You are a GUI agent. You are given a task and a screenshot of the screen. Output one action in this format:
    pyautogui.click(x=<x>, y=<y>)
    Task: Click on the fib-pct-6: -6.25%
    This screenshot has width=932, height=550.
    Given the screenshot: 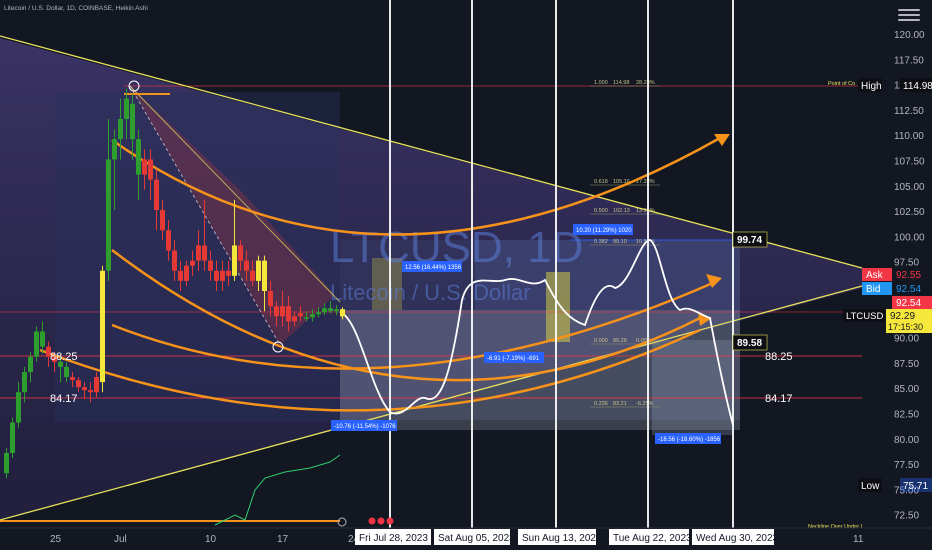 What is the action you would take?
    pyautogui.click(x=645, y=404)
    